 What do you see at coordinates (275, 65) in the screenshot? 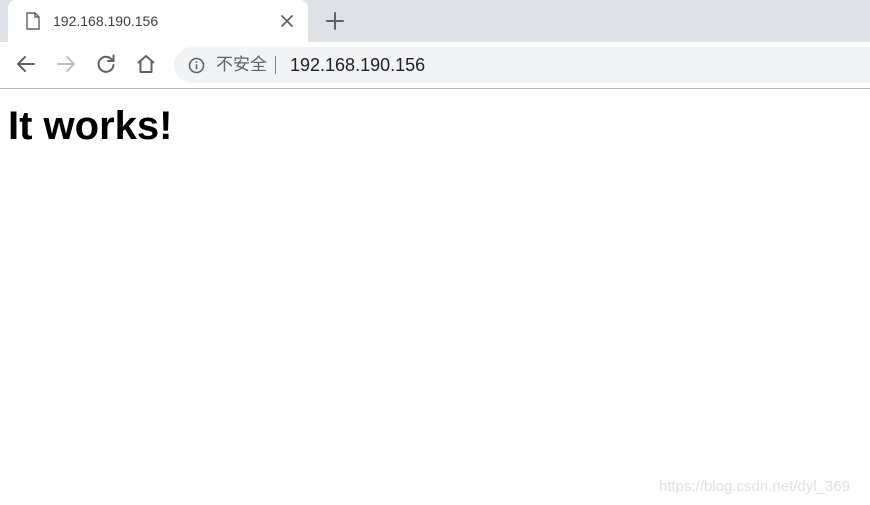
I see `omnibox-separator` at bounding box center [275, 65].